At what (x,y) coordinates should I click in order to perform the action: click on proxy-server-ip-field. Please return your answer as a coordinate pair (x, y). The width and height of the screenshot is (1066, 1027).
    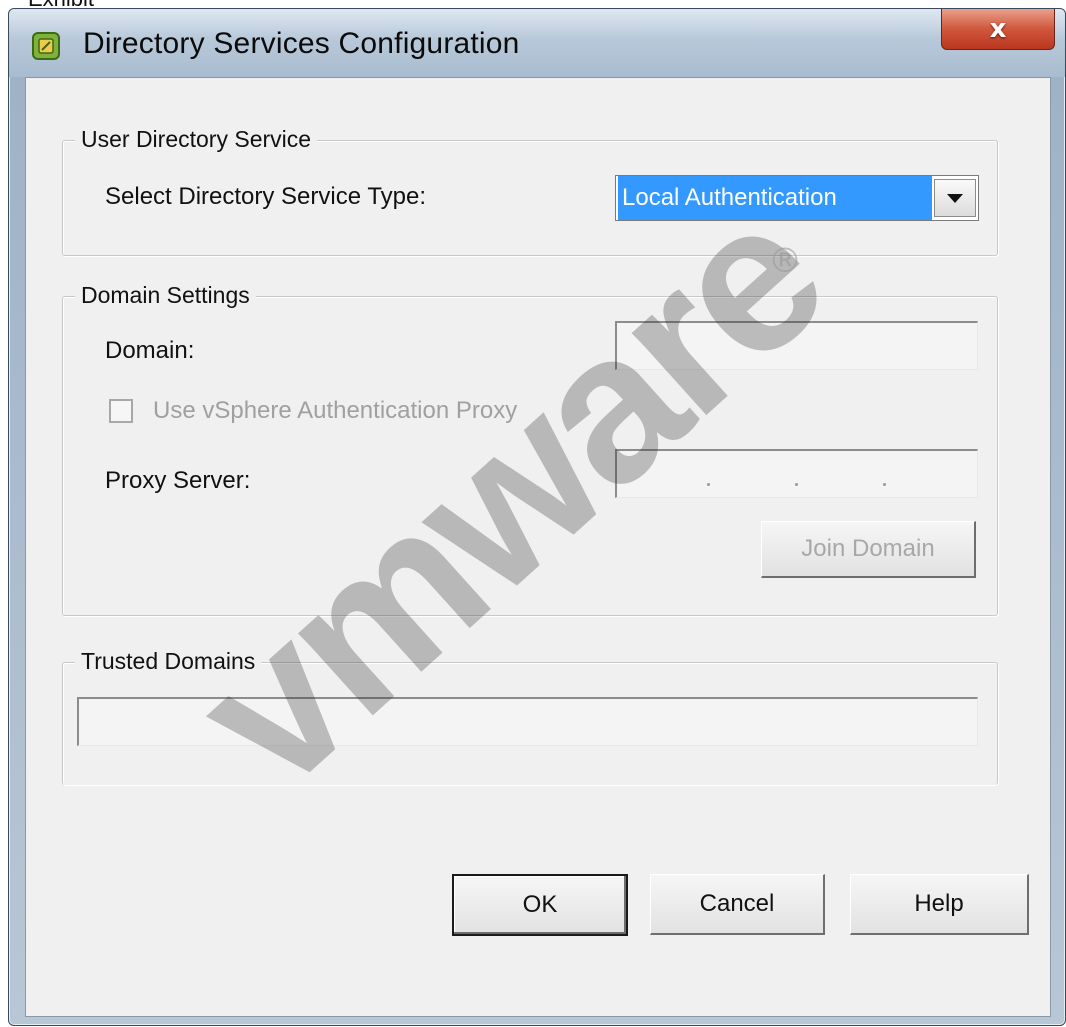
    Looking at the image, I should click on (796, 473).